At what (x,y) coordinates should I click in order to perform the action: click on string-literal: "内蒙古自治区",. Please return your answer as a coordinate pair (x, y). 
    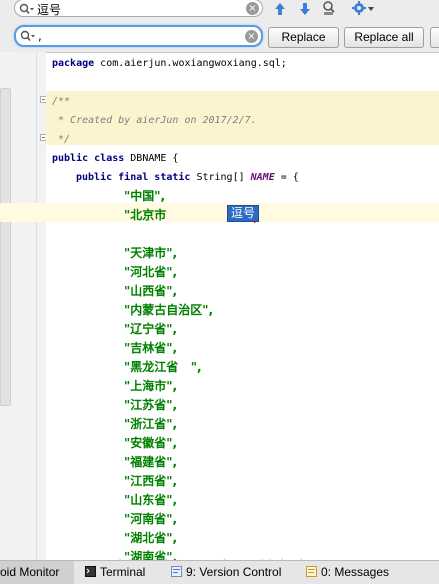
    Looking at the image, I should click on (169, 310).